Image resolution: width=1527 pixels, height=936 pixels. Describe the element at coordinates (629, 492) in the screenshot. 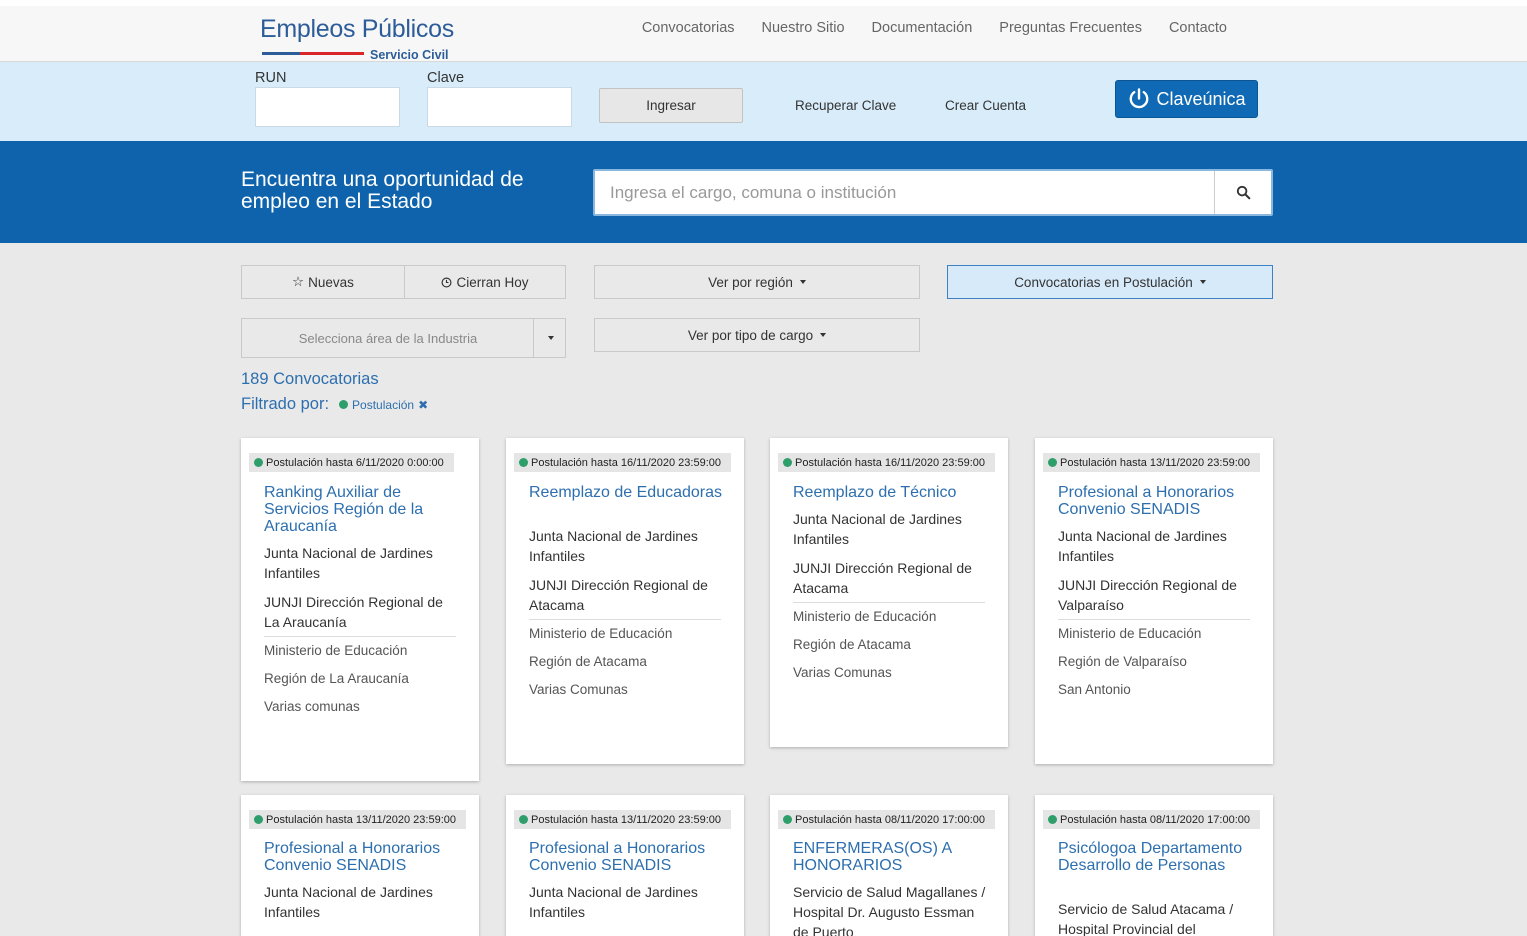

I see `job-title: Reemplazo de Educadoras` at that location.